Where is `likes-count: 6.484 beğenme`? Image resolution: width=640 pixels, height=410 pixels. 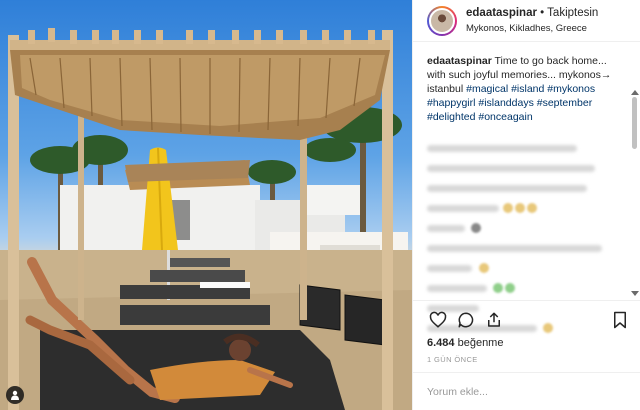
likes-count: 6.484 beğenme is located at coordinates (529, 343).